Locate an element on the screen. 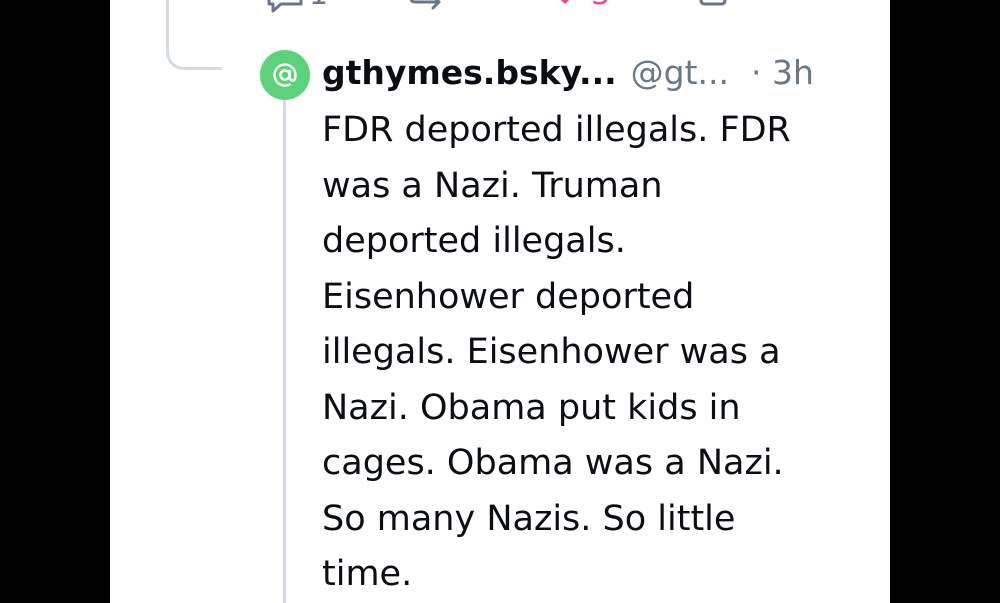 This screenshot has width=1000, height=603. repost-arrows-icon is located at coordinates (427, 7).